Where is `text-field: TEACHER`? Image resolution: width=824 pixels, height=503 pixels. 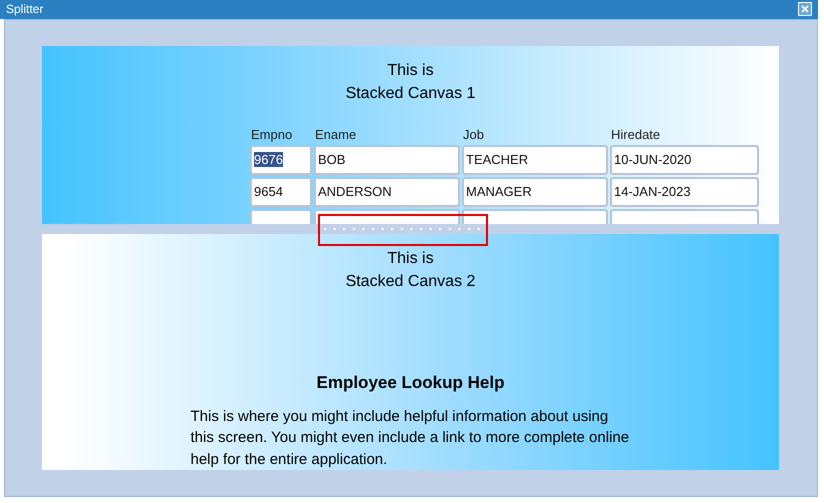 text-field: TEACHER is located at coordinates (535, 159).